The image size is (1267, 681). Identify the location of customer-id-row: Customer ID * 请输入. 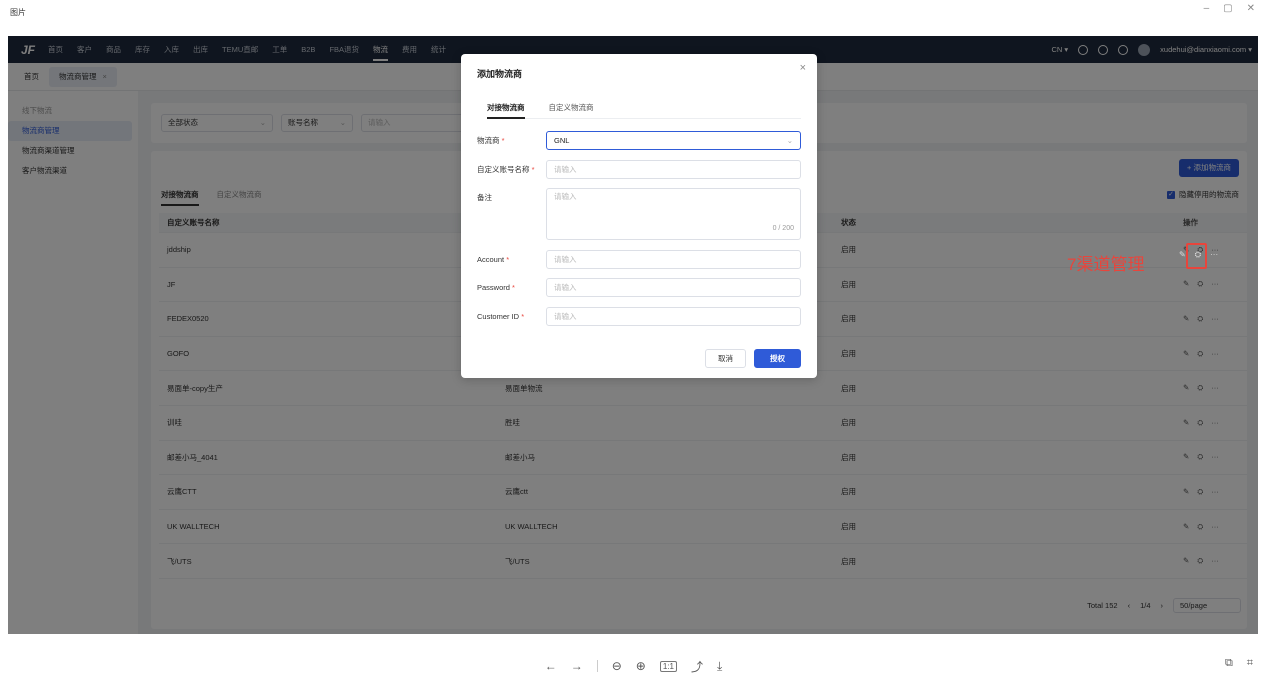
(639, 316).